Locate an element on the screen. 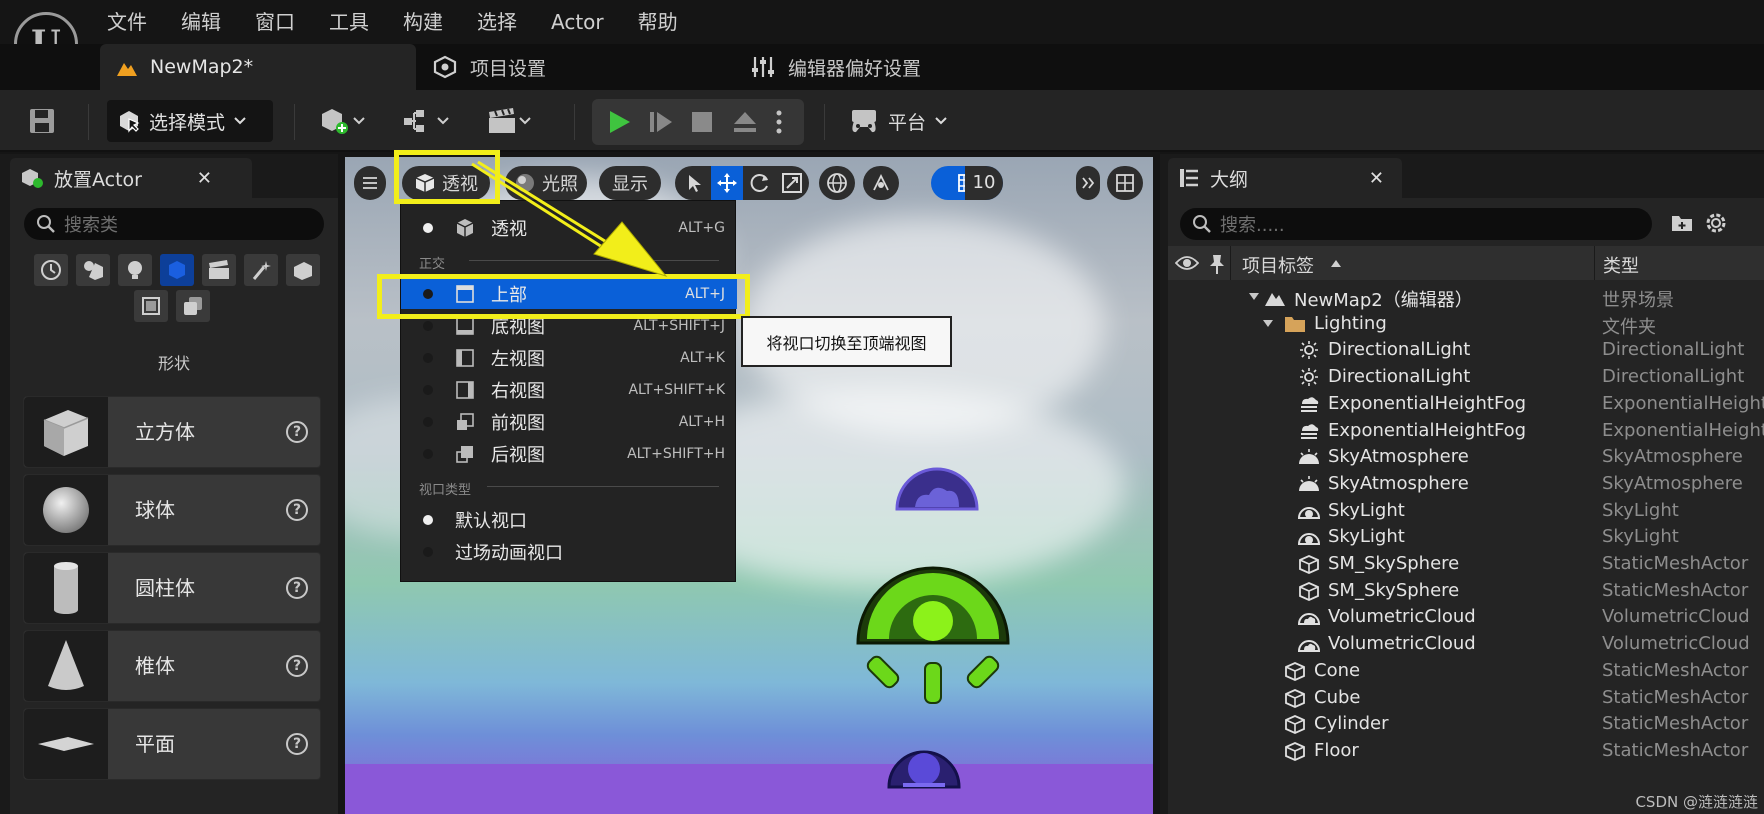  expand-toolbar-button is located at coordinates (1088, 183).